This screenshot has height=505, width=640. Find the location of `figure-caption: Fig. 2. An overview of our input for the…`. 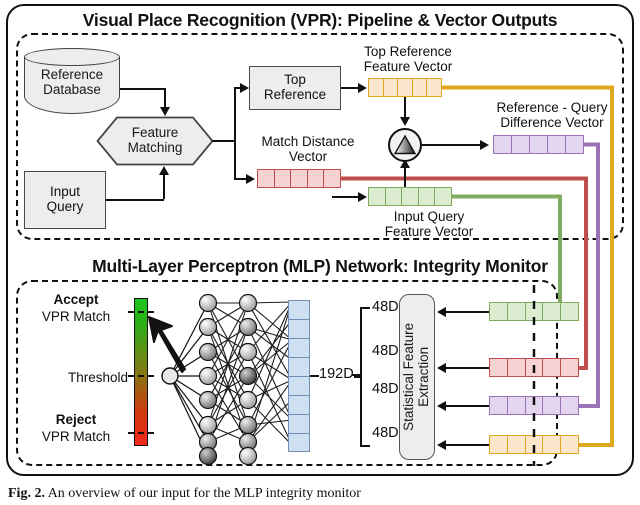

figure-caption: Fig. 2. An overview of our input for the… is located at coordinates (320, 494).